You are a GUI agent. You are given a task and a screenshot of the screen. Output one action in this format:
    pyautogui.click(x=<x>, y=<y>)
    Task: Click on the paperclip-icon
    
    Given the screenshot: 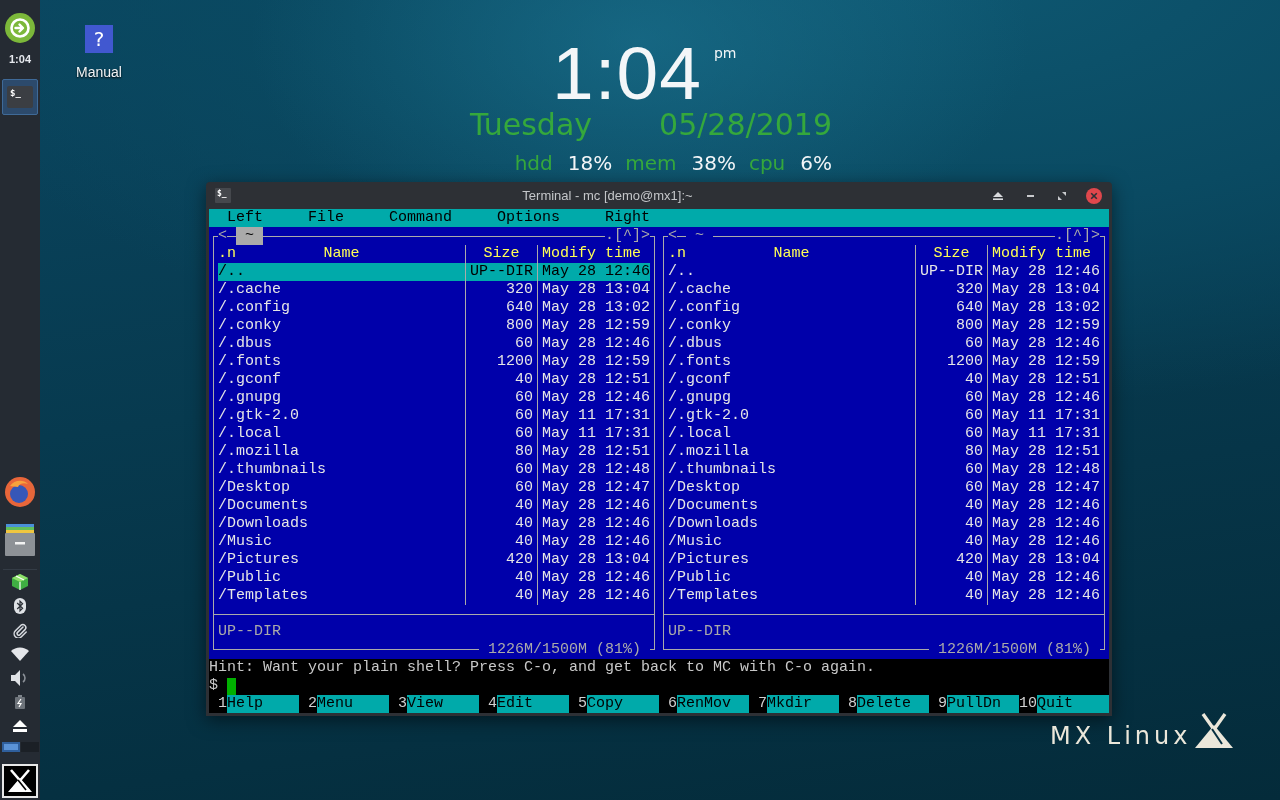 What is the action you would take?
    pyautogui.click(x=20, y=630)
    